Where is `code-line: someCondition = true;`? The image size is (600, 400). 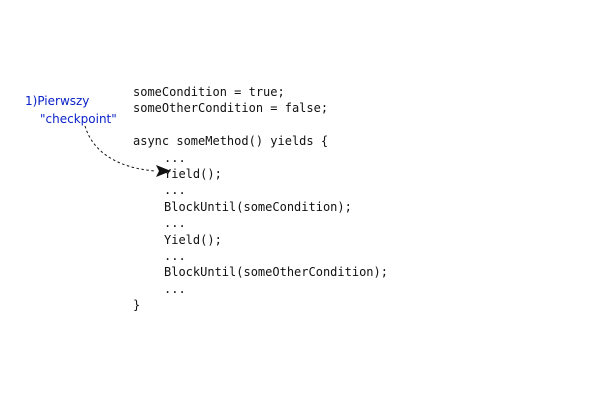
code-line: someCondition = true; is located at coordinates (209, 92).